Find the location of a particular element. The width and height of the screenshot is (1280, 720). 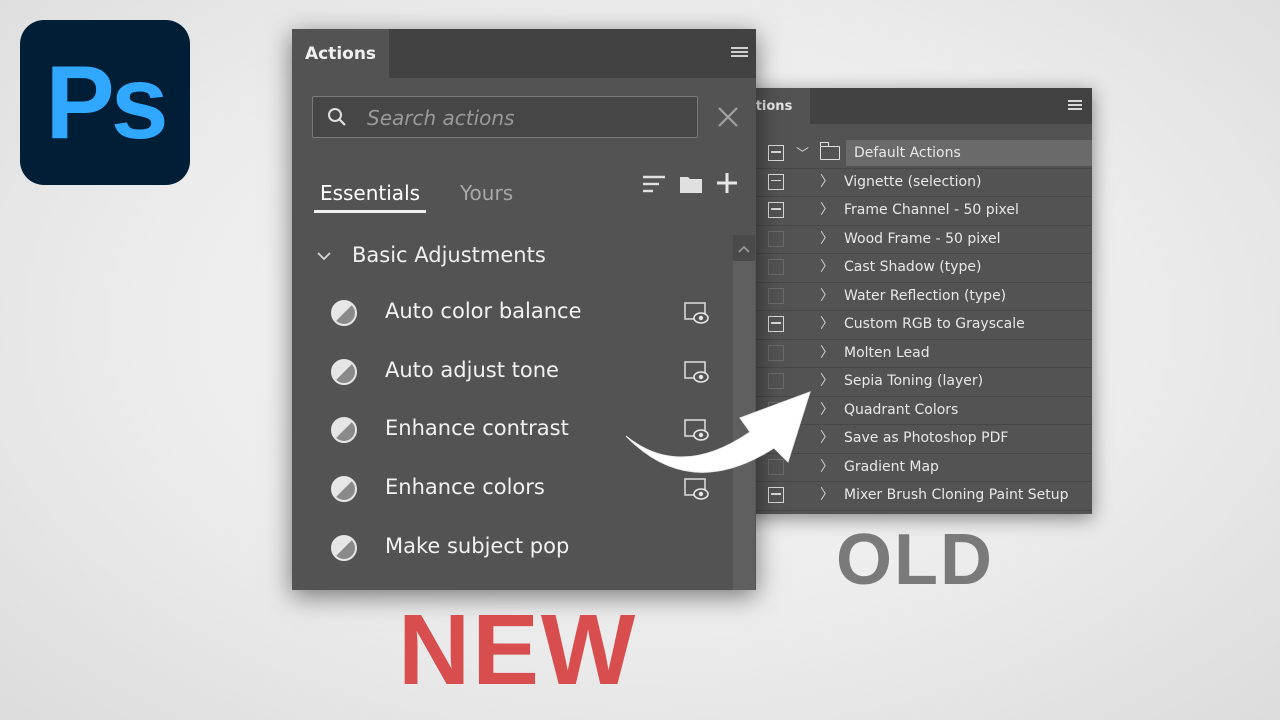

old-action-label: Frame Channel - 50 pixel is located at coordinates (931, 210).